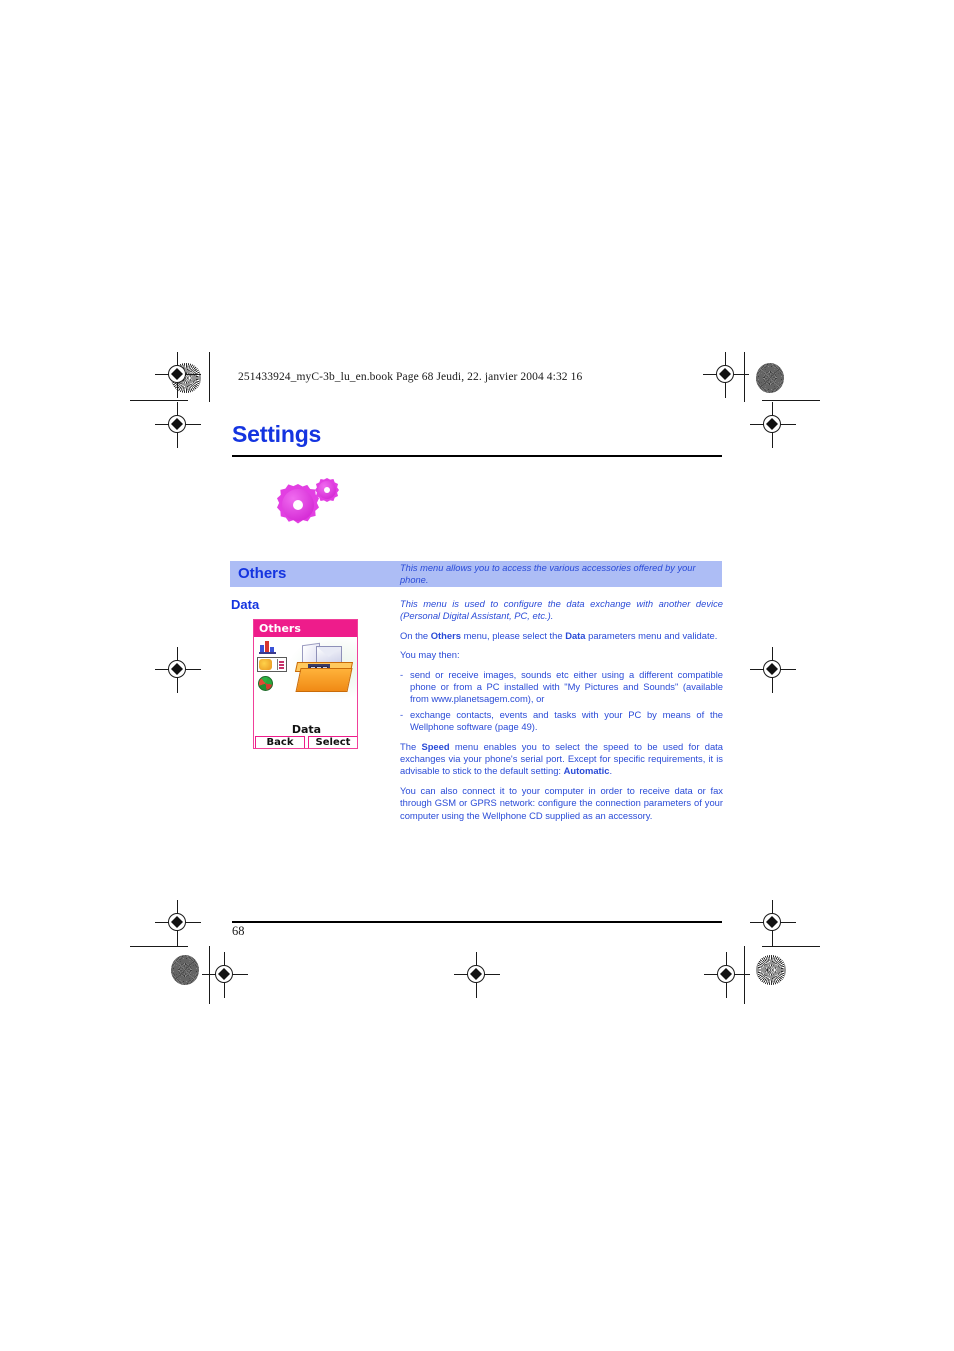 The image size is (954, 1351). Describe the element at coordinates (575, 635) in the screenshot. I see `bold-data: Data` at that location.